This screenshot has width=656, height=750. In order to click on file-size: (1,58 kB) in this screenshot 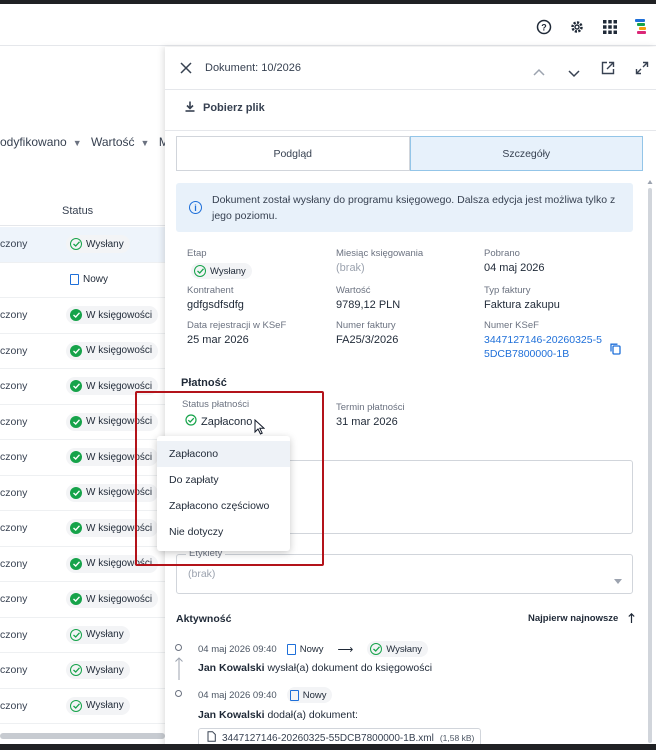, I will do `click(457, 738)`.